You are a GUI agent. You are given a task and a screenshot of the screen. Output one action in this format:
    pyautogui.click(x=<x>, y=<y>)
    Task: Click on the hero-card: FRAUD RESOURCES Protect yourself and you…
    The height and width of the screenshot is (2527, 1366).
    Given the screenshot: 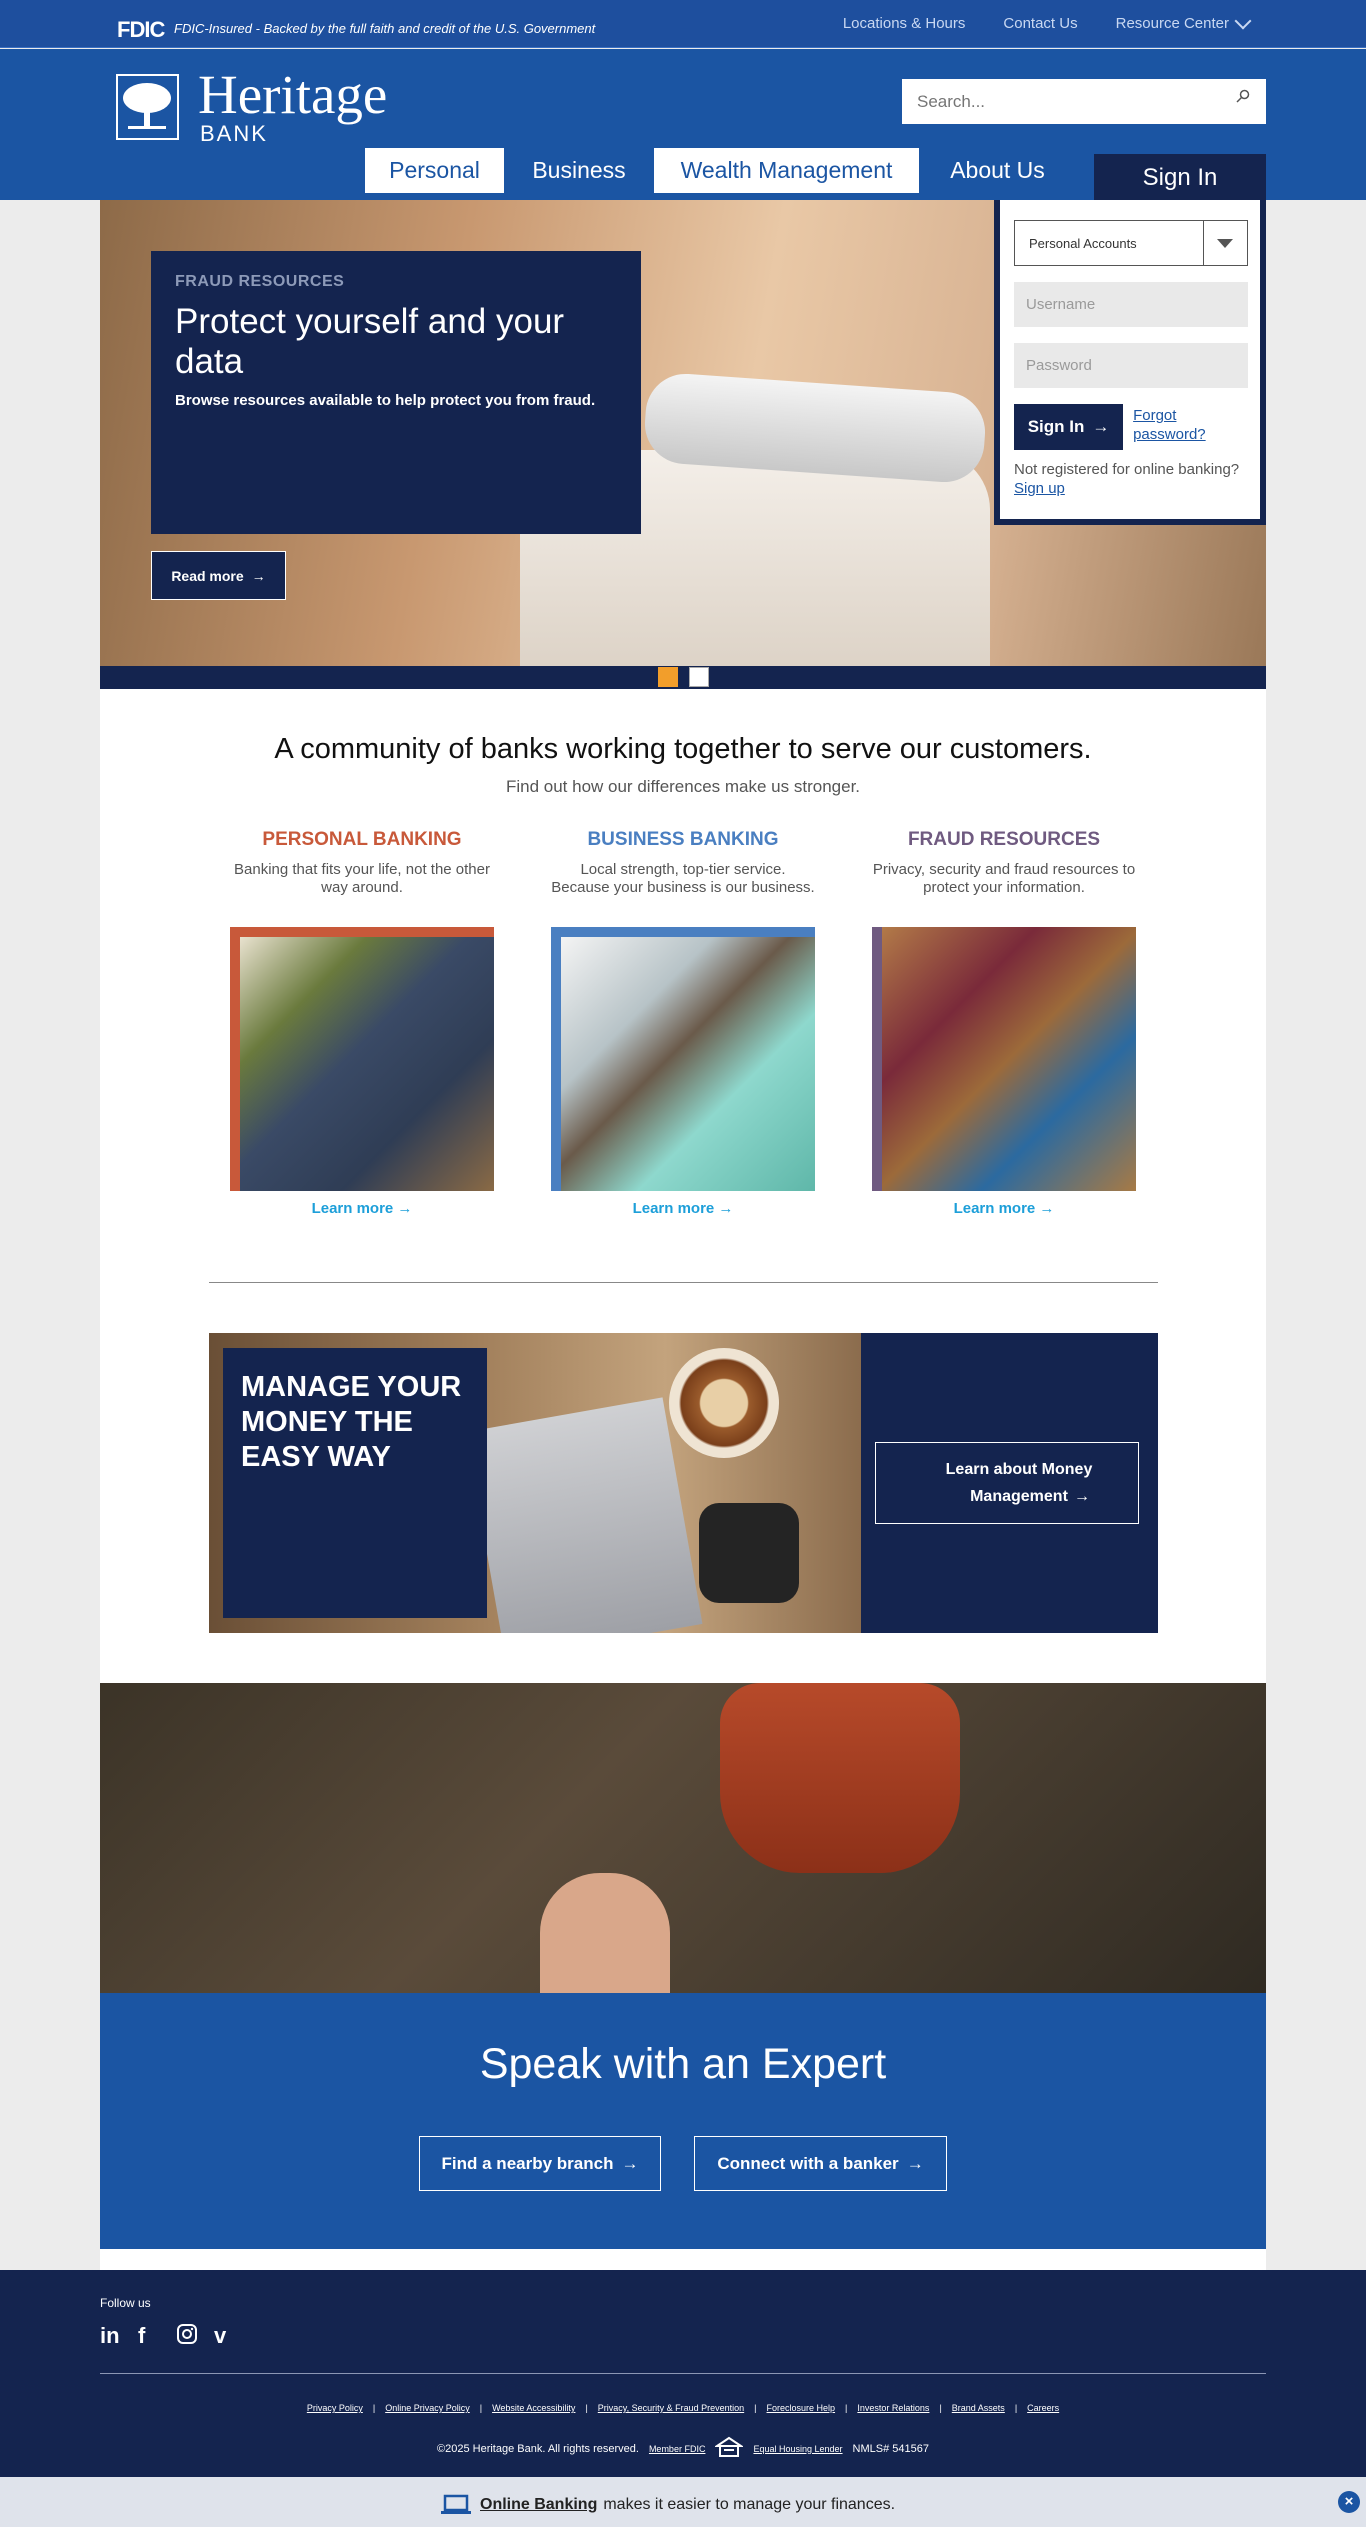 What is the action you would take?
    pyautogui.click(x=396, y=392)
    